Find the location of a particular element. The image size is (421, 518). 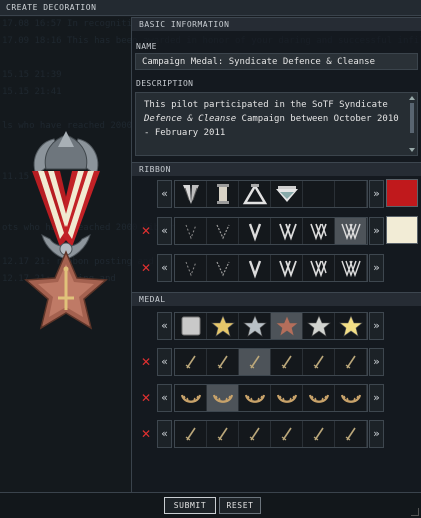

ribbon-scroll-icon is located at coordinates (223, 194).